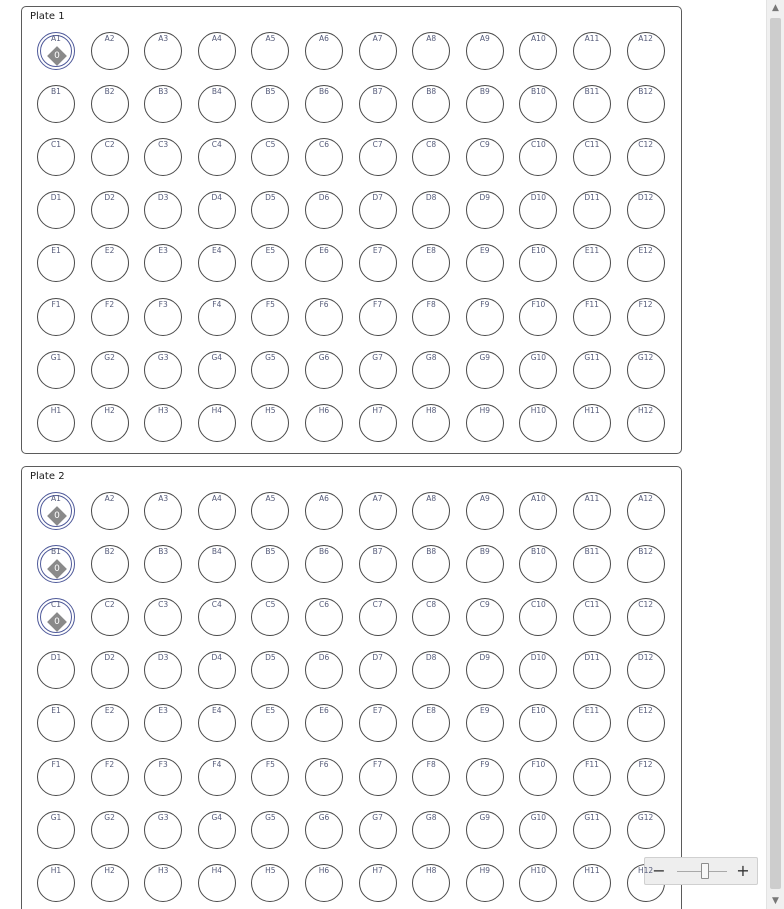 The image size is (784, 909). Describe the element at coordinates (270, 104) in the screenshot. I see `well-b5: B5` at that location.